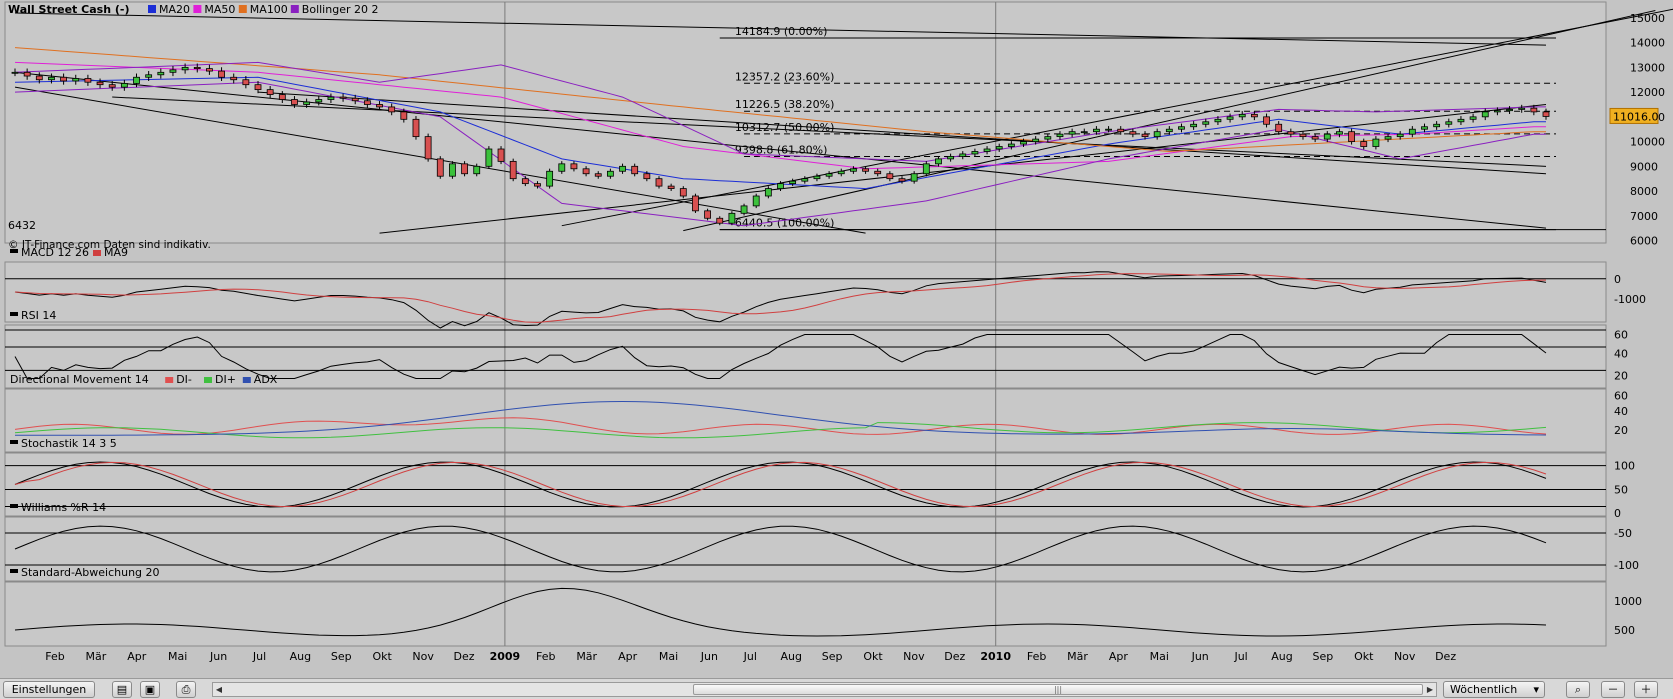  Describe the element at coordinates (873, 656) in the screenshot. I see `month-label: Okt` at that location.